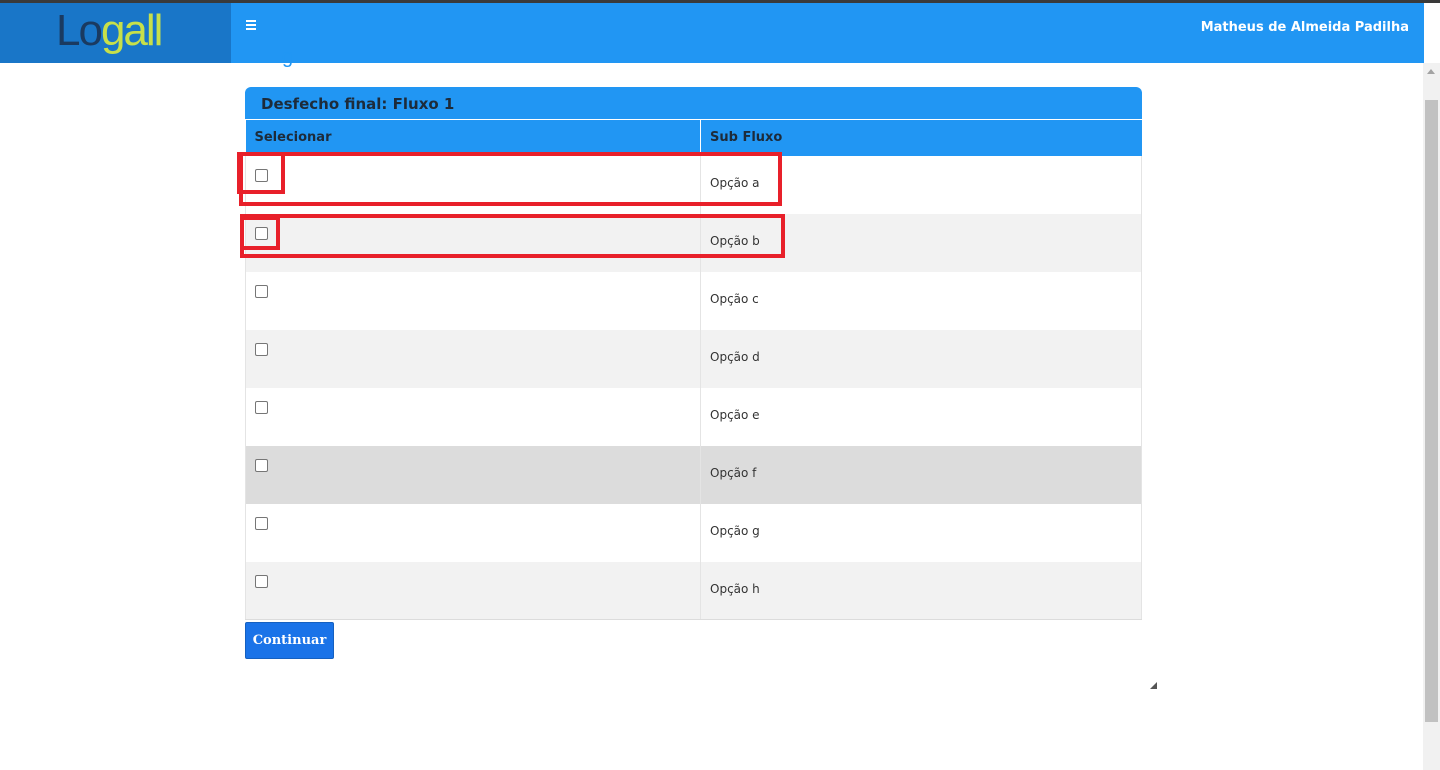 Image resolution: width=1440 pixels, height=770 pixels. I want to click on table-row: Opção g, so click(693, 532).